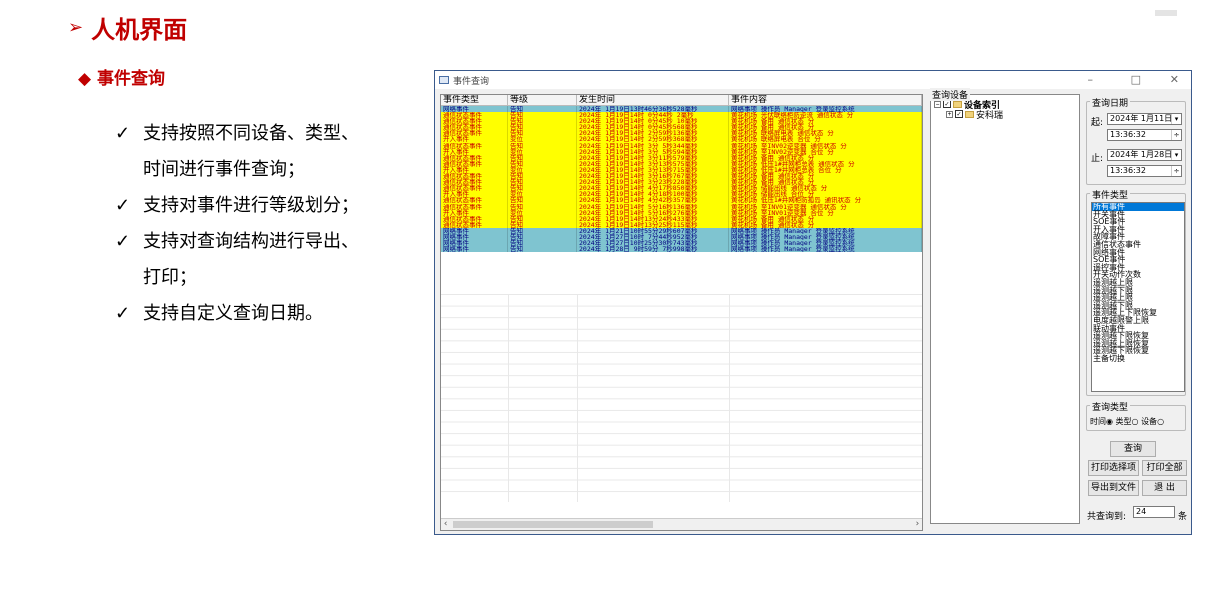 The image size is (1217, 593). What do you see at coordinates (1160, 421) in the screenshot?
I see `radio-device: ○` at bounding box center [1160, 421].